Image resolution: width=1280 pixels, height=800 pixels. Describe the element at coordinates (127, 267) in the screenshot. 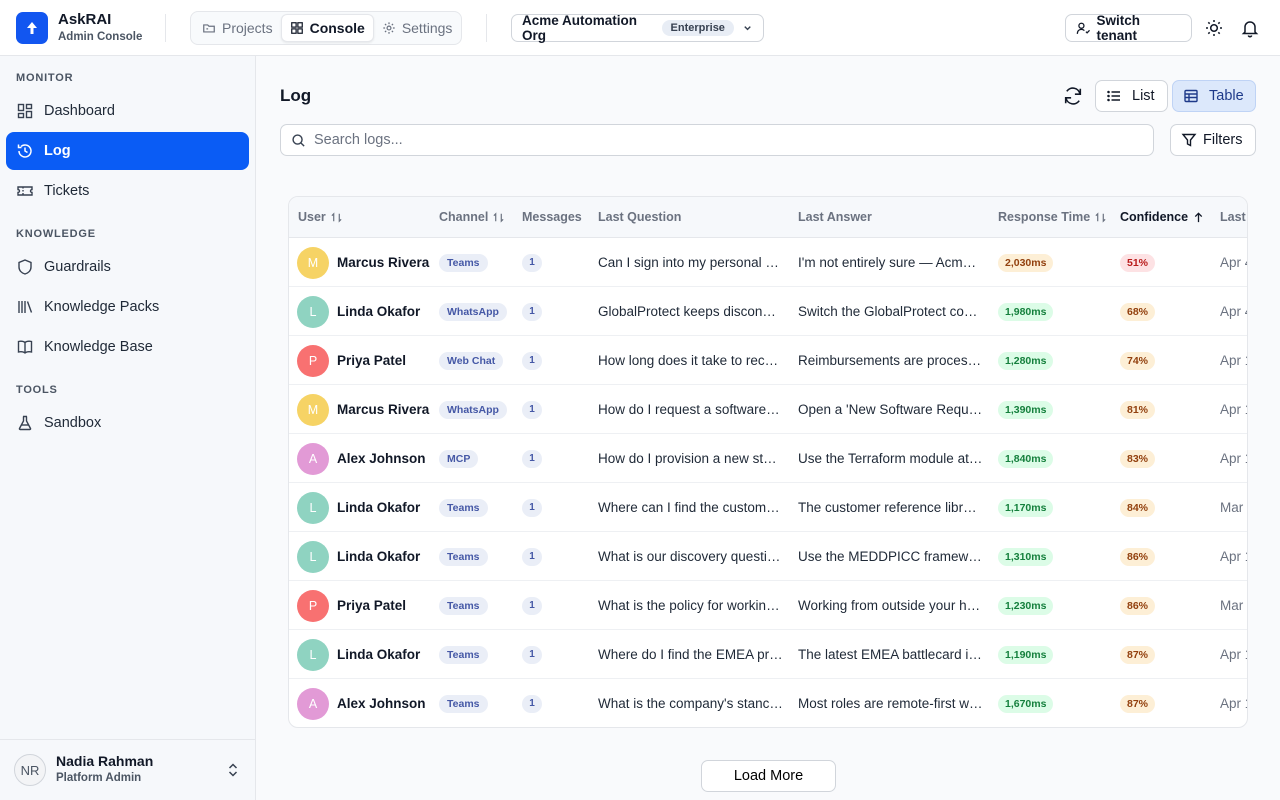

I see `sidebar-item-guardrails: Guardrails` at that location.